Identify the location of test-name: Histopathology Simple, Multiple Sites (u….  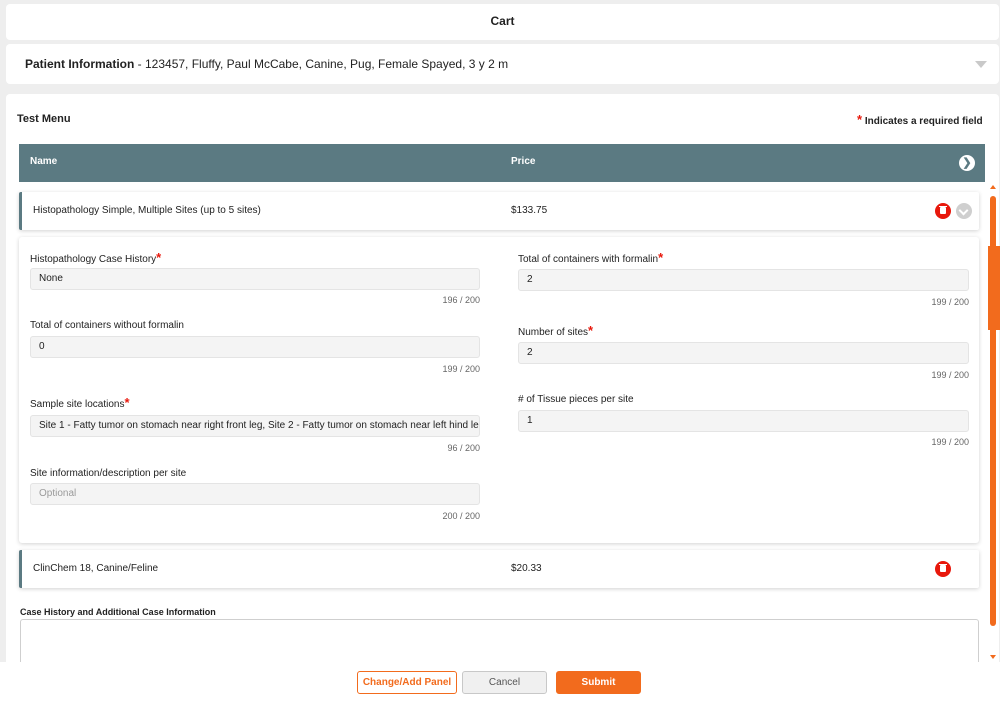
(147, 210).